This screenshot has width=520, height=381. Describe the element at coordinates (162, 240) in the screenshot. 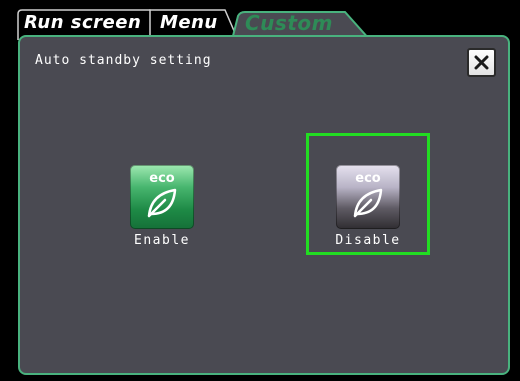

I see `enable-label: Enable` at that location.